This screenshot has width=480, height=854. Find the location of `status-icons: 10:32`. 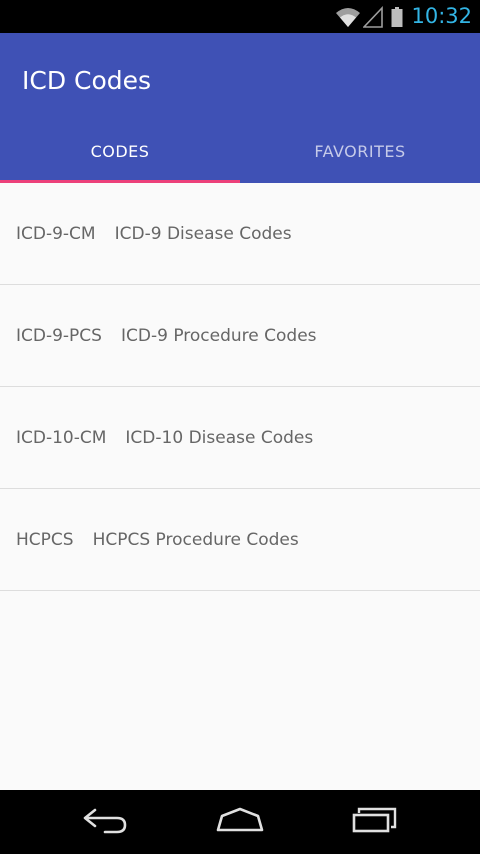

status-icons: 10:32 is located at coordinates (403, 16).